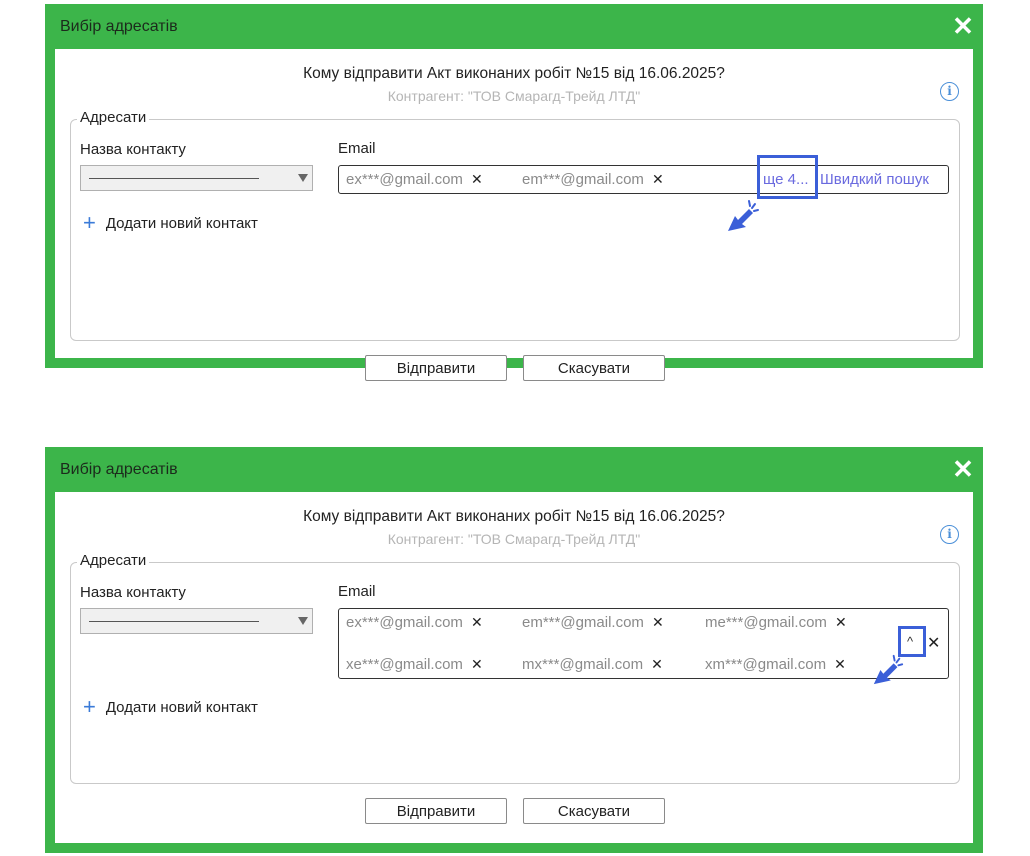 This screenshot has width=1030, height=856. What do you see at coordinates (787, 177) in the screenshot?
I see `highlight-frame` at bounding box center [787, 177].